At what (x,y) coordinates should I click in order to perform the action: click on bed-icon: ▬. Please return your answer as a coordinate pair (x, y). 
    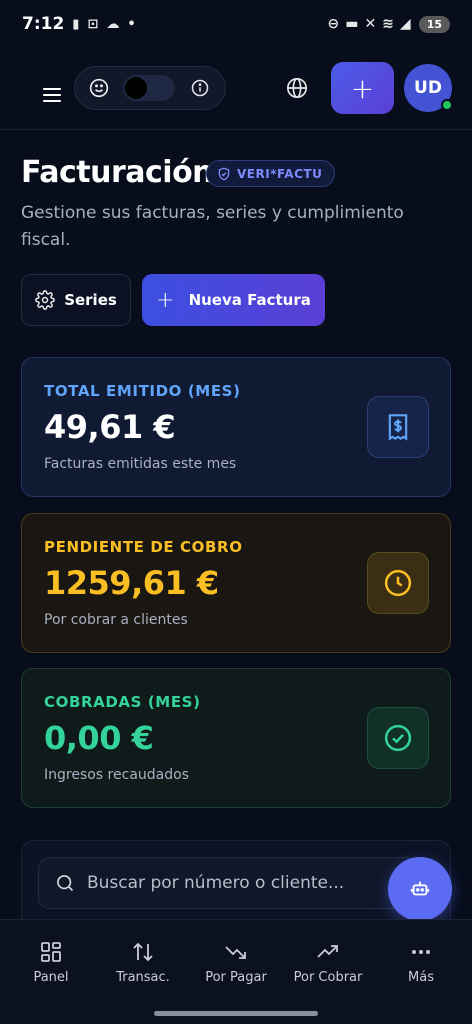
    Looking at the image, I should click on (352, 24).